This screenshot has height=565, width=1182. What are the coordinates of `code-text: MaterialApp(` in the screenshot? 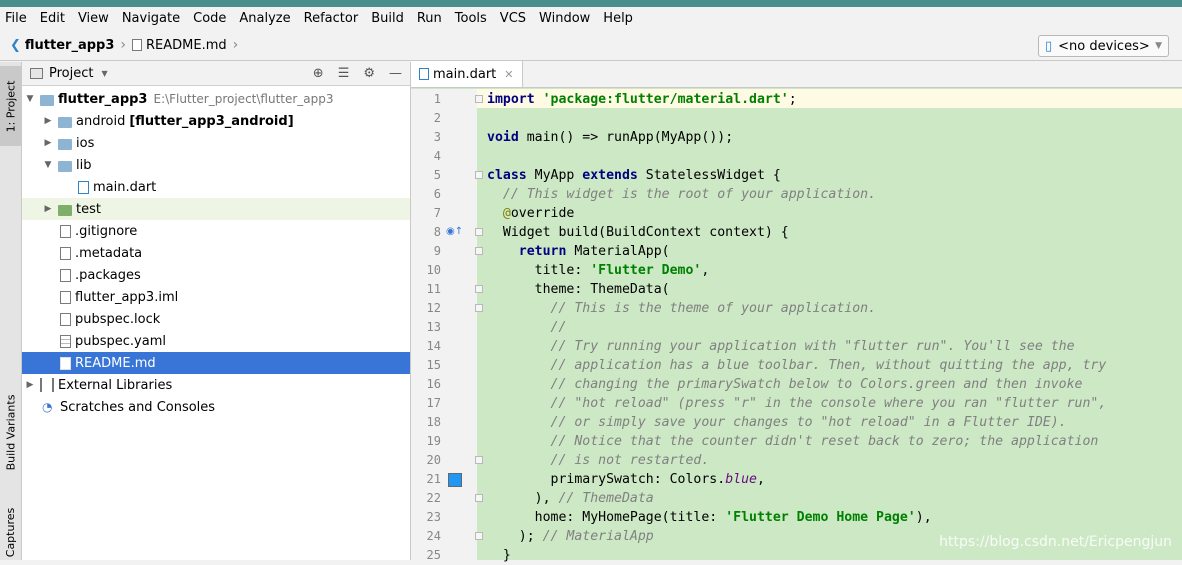 It's located at (618, 251).